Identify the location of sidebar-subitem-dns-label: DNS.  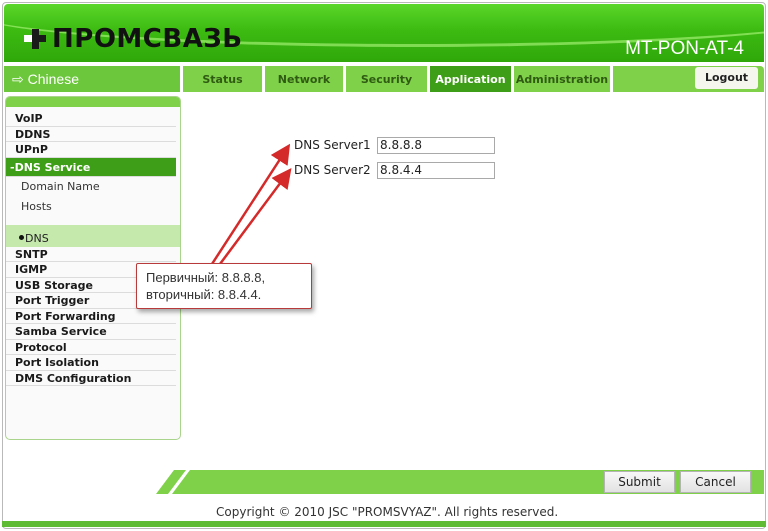
(37, 238).